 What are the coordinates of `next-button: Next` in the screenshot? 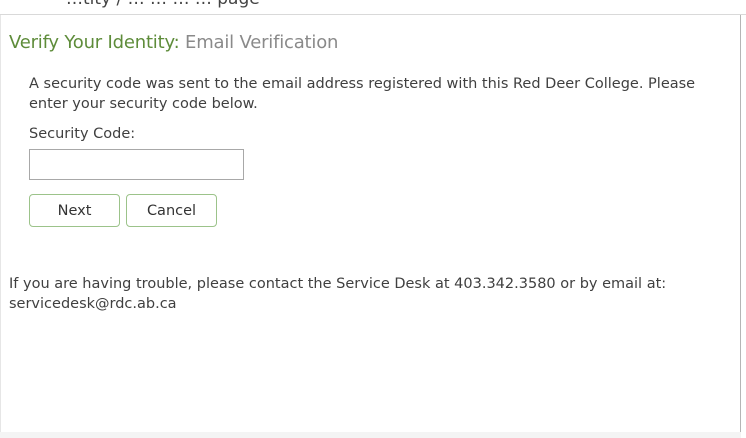 It's located at (74, 210).